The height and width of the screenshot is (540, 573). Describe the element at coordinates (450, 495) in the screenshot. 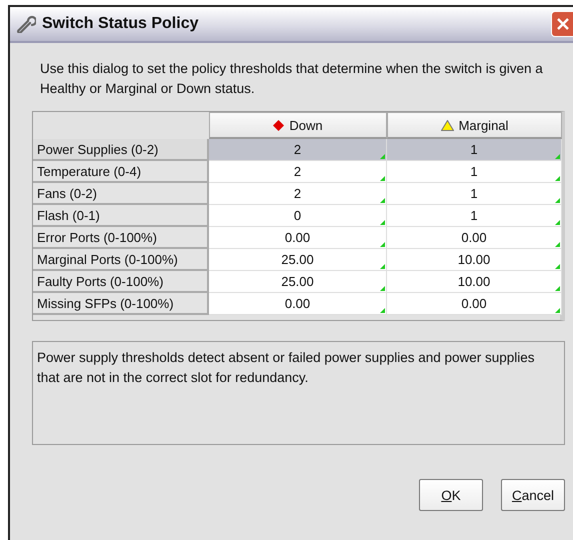

I see `ok-button: OK` at that location.